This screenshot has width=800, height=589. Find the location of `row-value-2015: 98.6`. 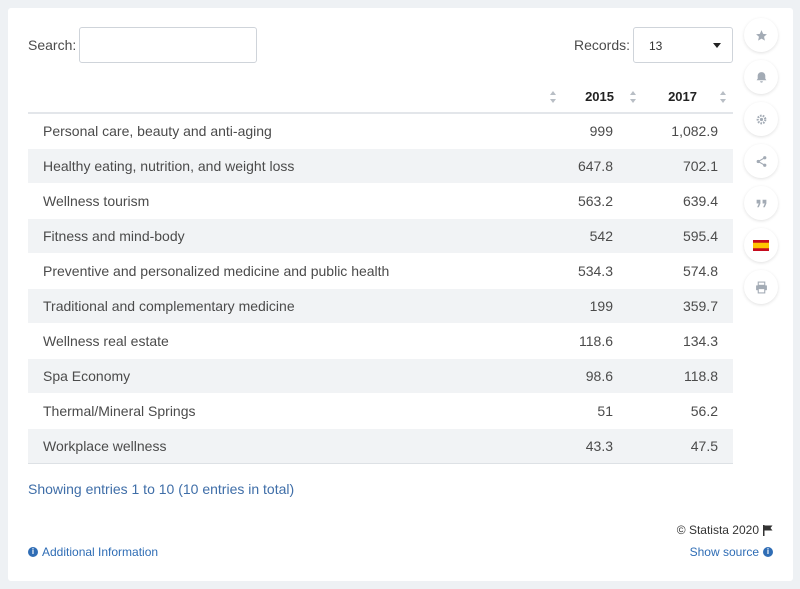

row-value-2015: 98.6 is located at coordinates (602, 375).